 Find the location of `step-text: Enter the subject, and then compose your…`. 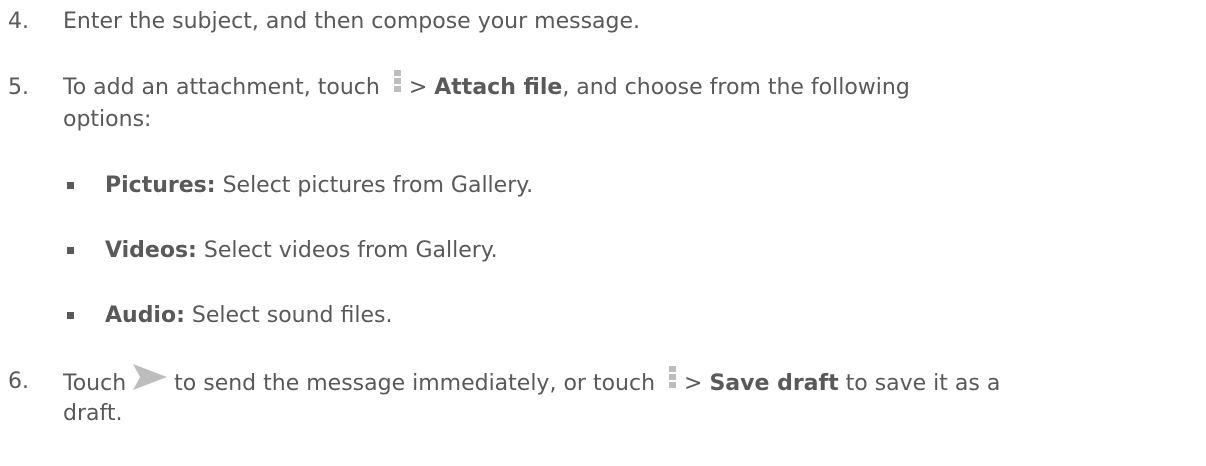

step-text: Enter the subject, and then compose your… is located at coordinates (352, 21).